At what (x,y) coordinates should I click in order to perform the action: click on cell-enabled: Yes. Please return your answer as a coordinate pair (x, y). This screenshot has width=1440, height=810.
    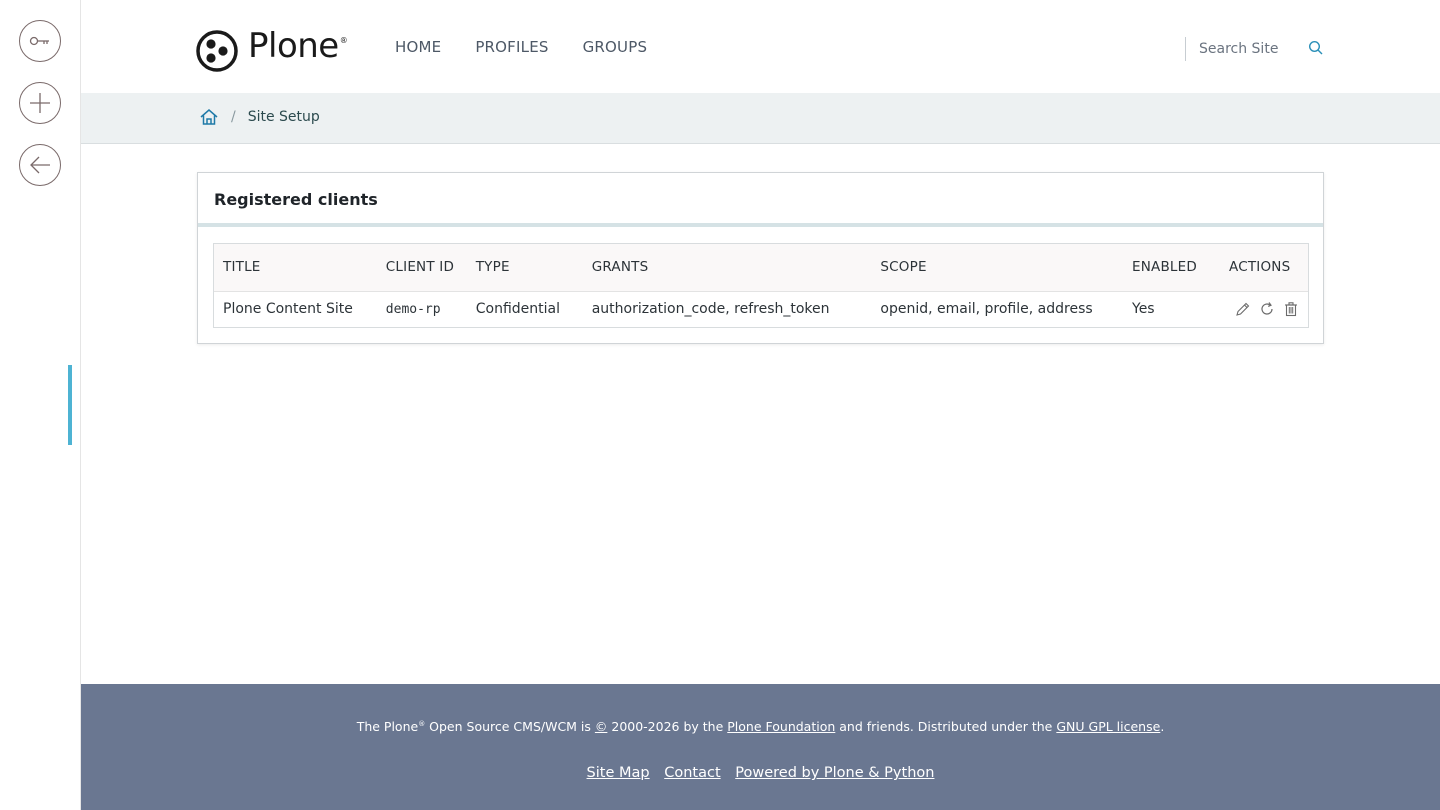
    Looking at the image, I should click on (1143, 309).